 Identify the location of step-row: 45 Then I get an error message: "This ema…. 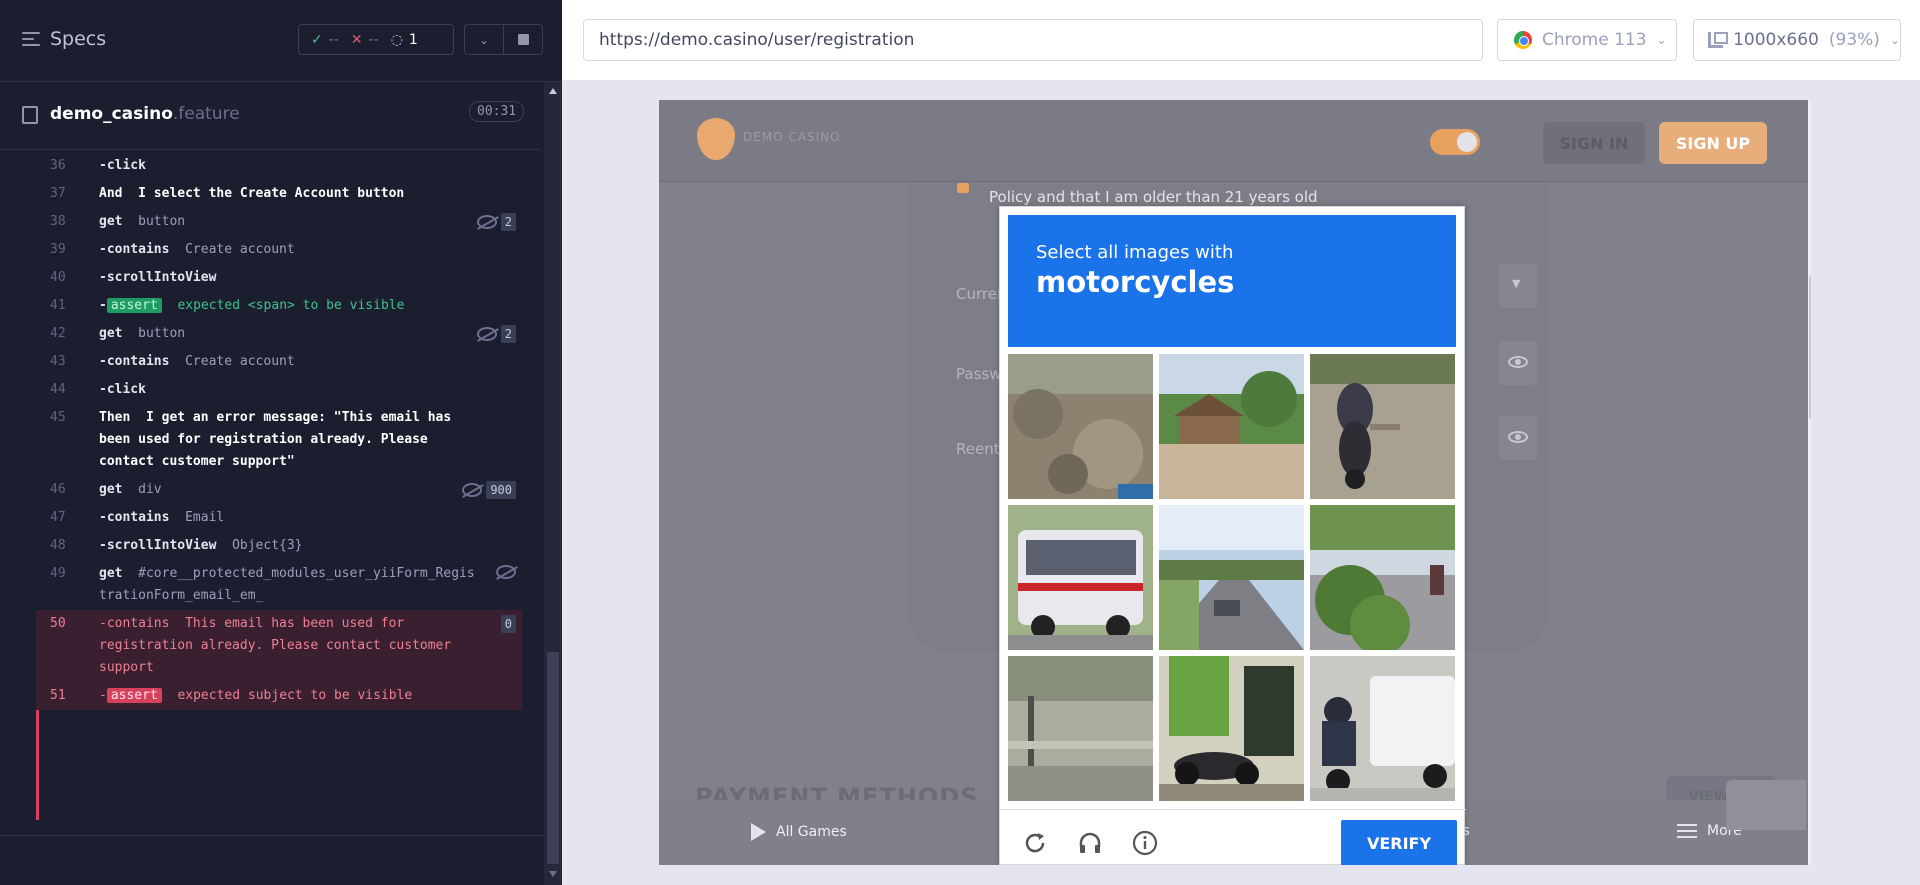
(279, 440).